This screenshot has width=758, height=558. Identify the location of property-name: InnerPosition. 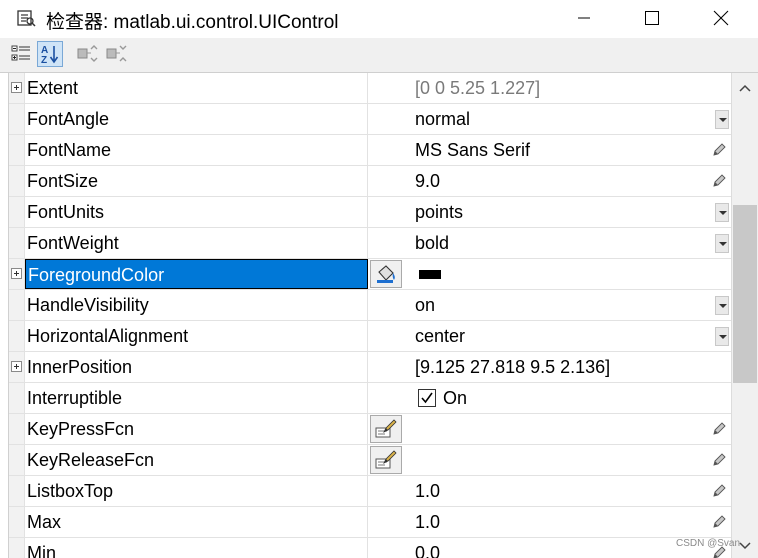
(196, 367).